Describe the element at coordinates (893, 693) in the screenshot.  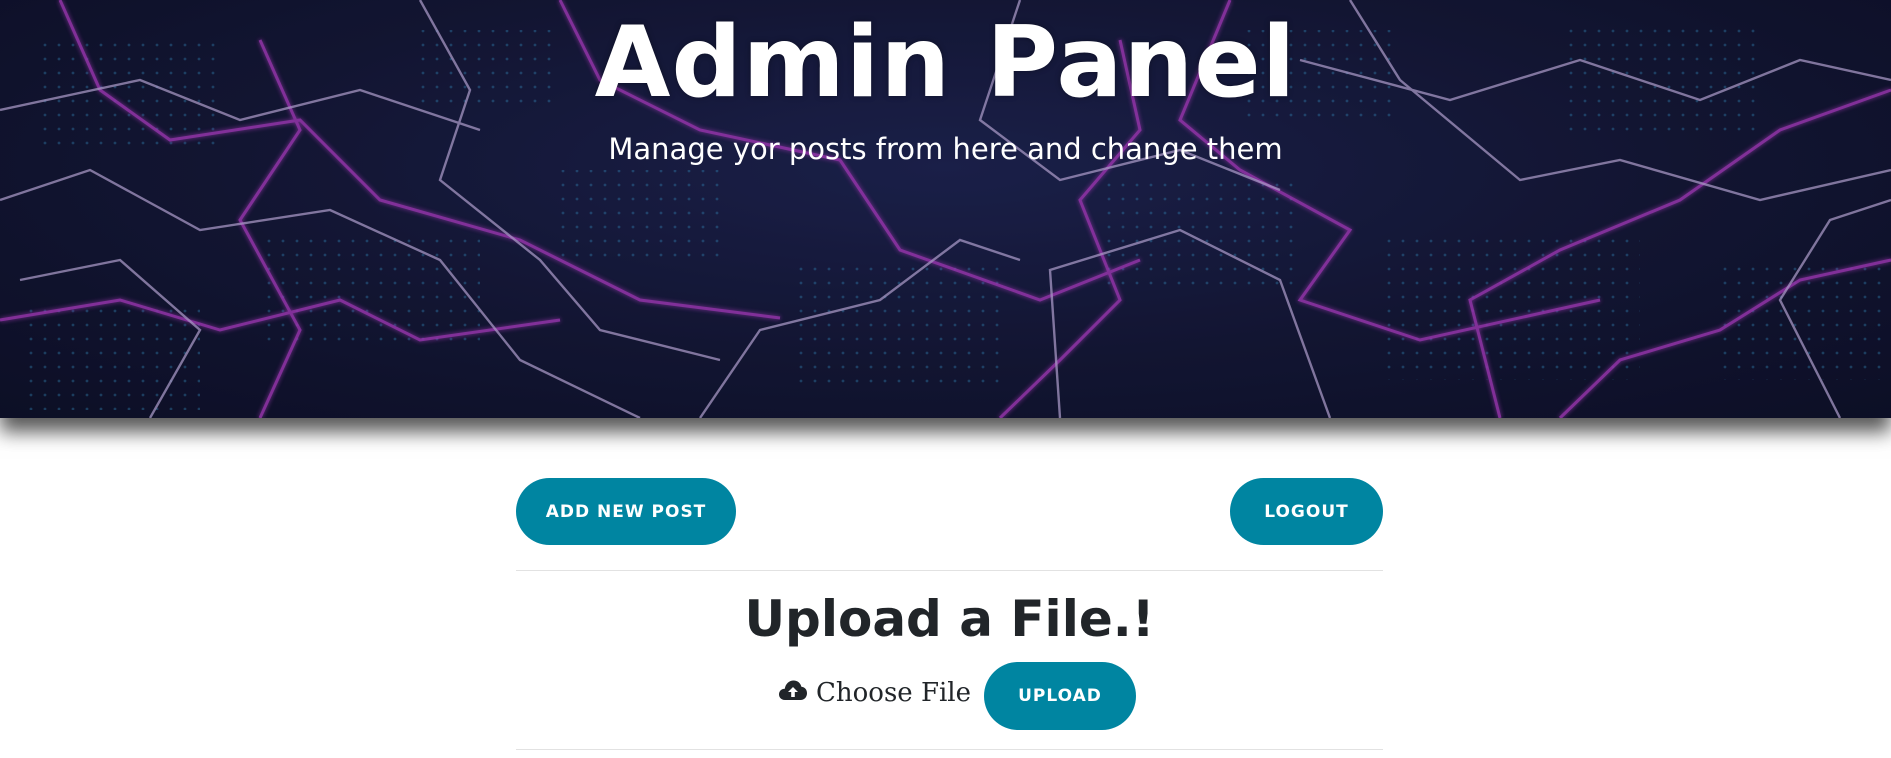
I see `choose-file-label: Choose File` at that location.